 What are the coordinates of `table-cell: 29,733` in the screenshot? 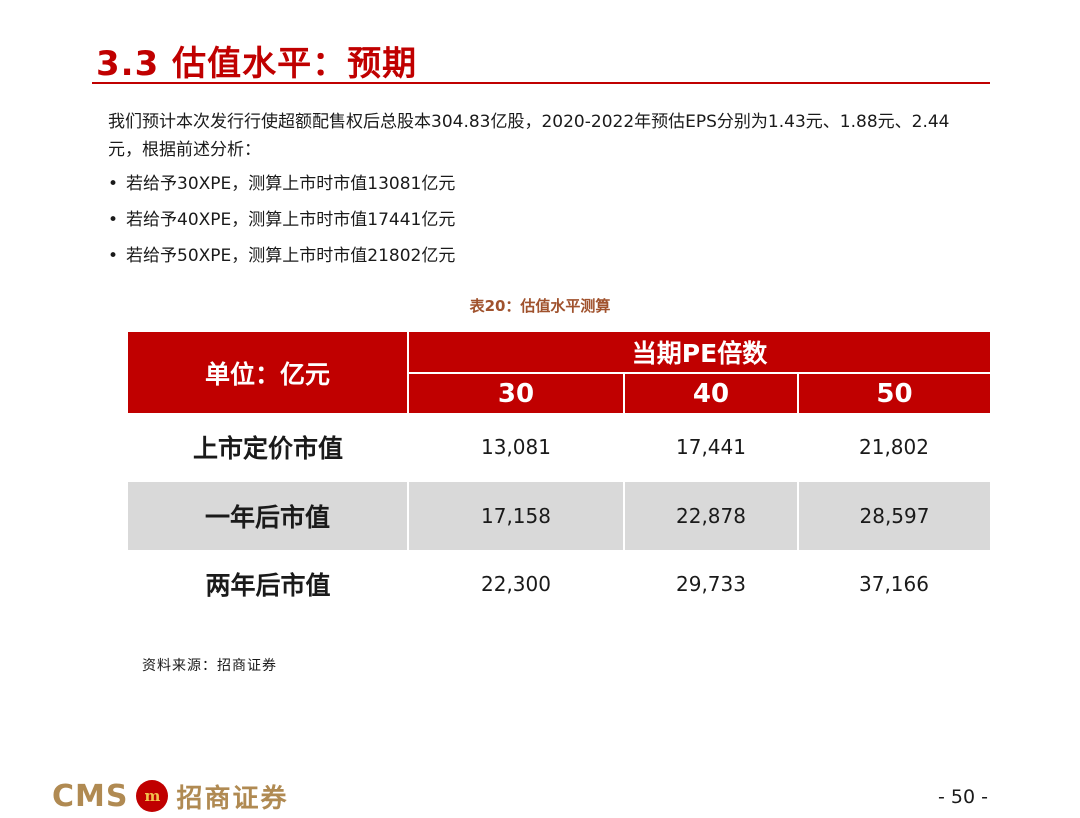 It's located at (711, 584).